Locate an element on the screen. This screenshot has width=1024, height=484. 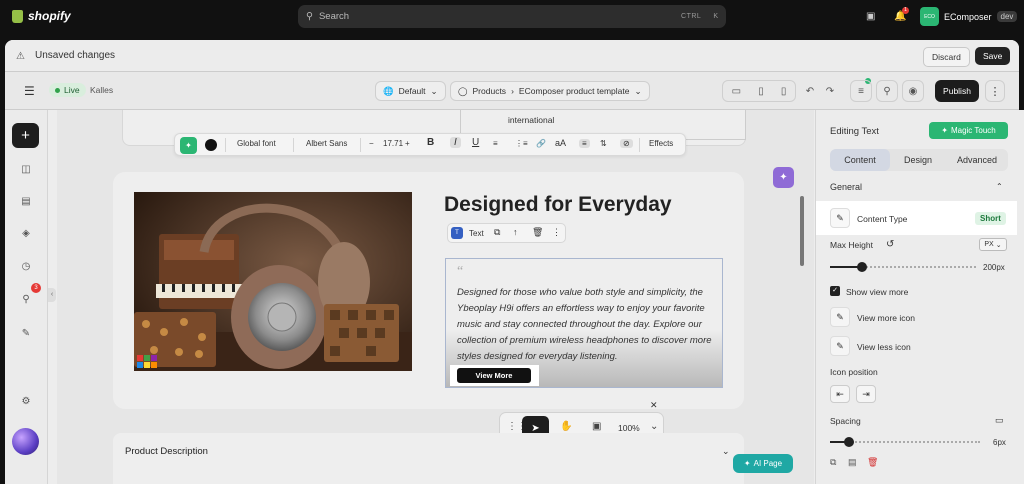
unit-select: PX ⌄ is located at coordinates (993, 244).